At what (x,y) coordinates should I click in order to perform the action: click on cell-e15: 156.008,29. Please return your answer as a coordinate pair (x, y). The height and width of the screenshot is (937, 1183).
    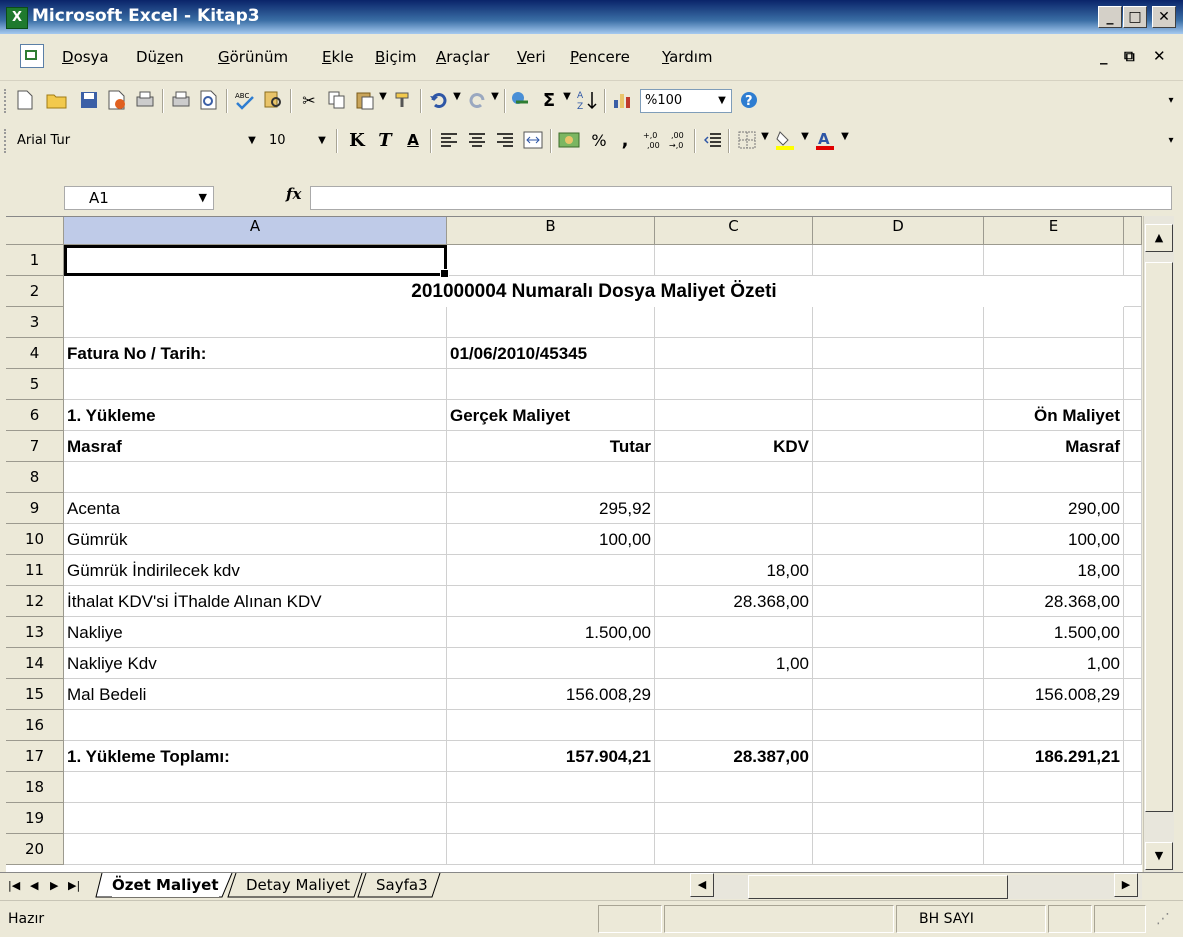
    Looking at the image, I should click on (1054, 694).